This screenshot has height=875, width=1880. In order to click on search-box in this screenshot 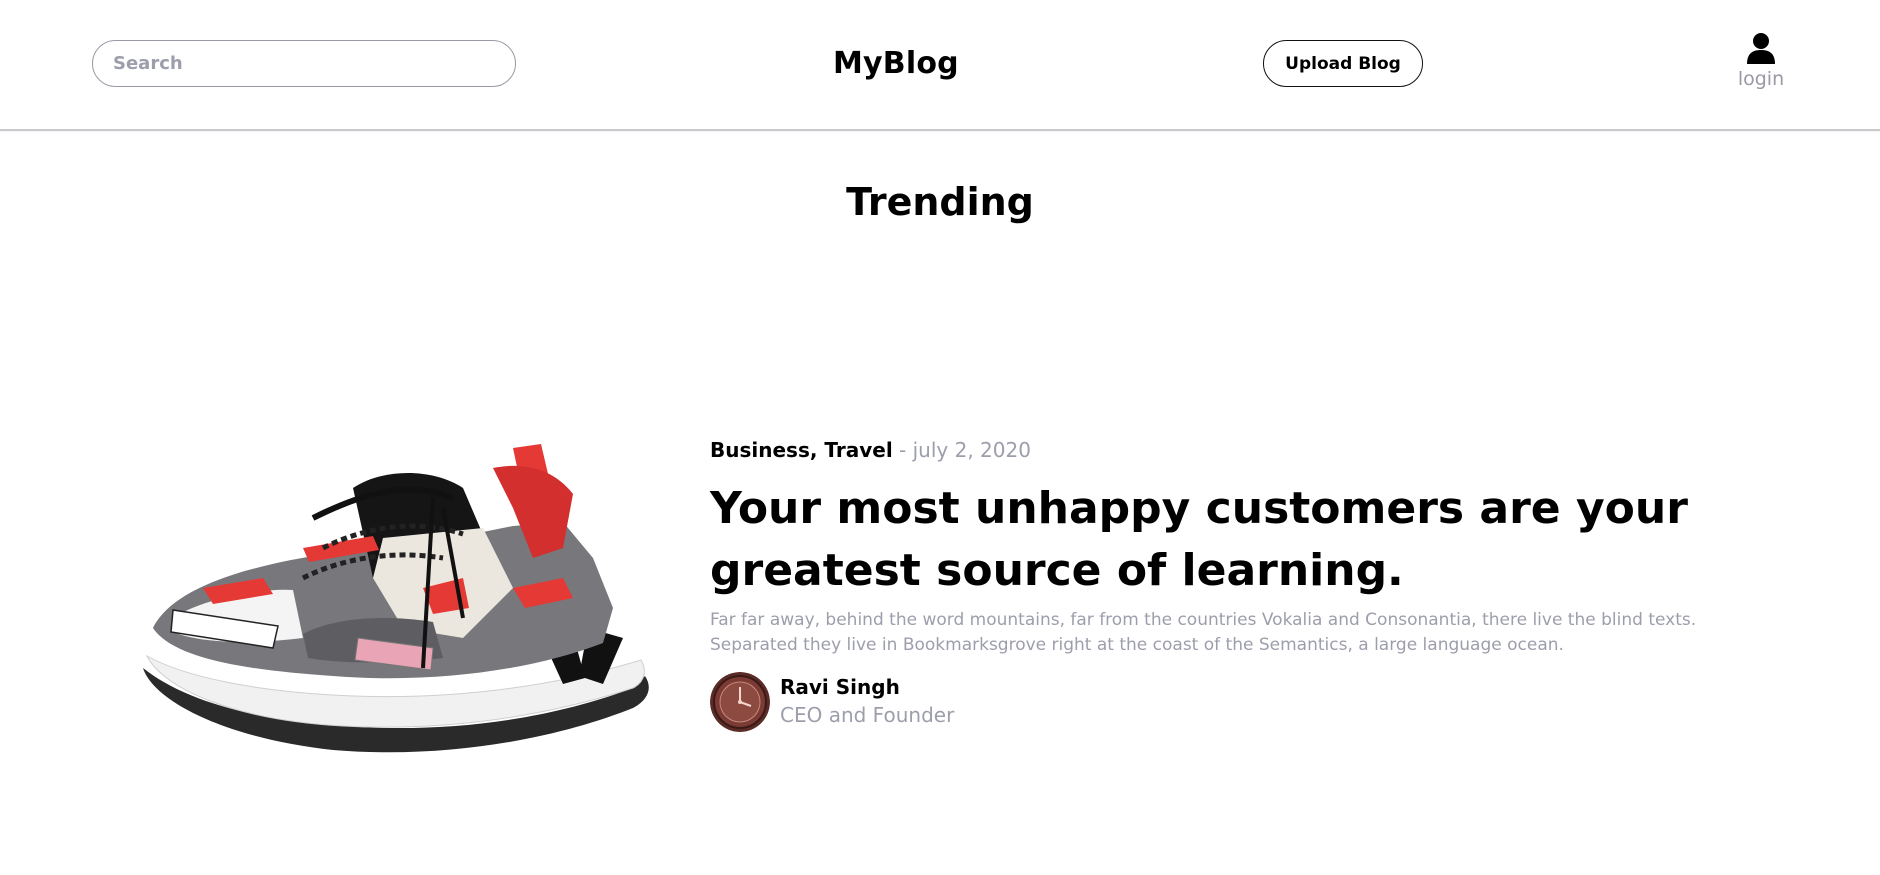, I will do `click(304, 63)`.